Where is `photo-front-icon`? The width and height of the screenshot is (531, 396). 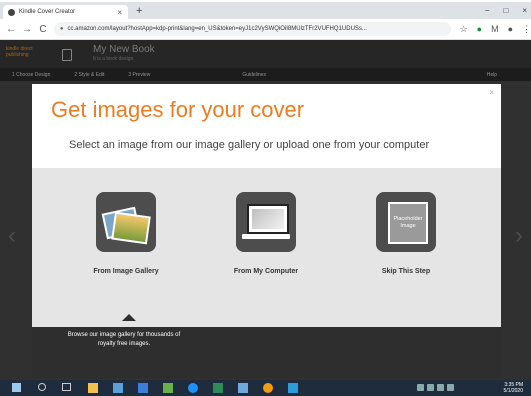 photo-front-icon is located at coordinates (131, 228).